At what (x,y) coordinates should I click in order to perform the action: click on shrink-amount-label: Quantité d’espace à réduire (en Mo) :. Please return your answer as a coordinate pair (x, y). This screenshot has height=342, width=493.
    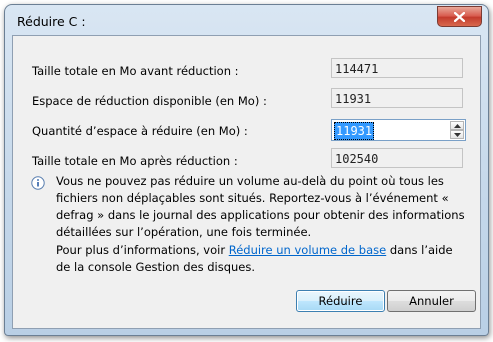
    Looking at the image, I should click on (140, 131).